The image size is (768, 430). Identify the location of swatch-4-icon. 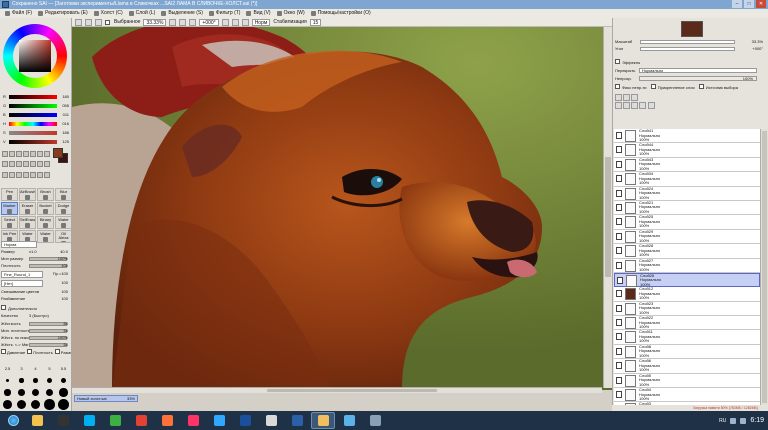
(26, 174).